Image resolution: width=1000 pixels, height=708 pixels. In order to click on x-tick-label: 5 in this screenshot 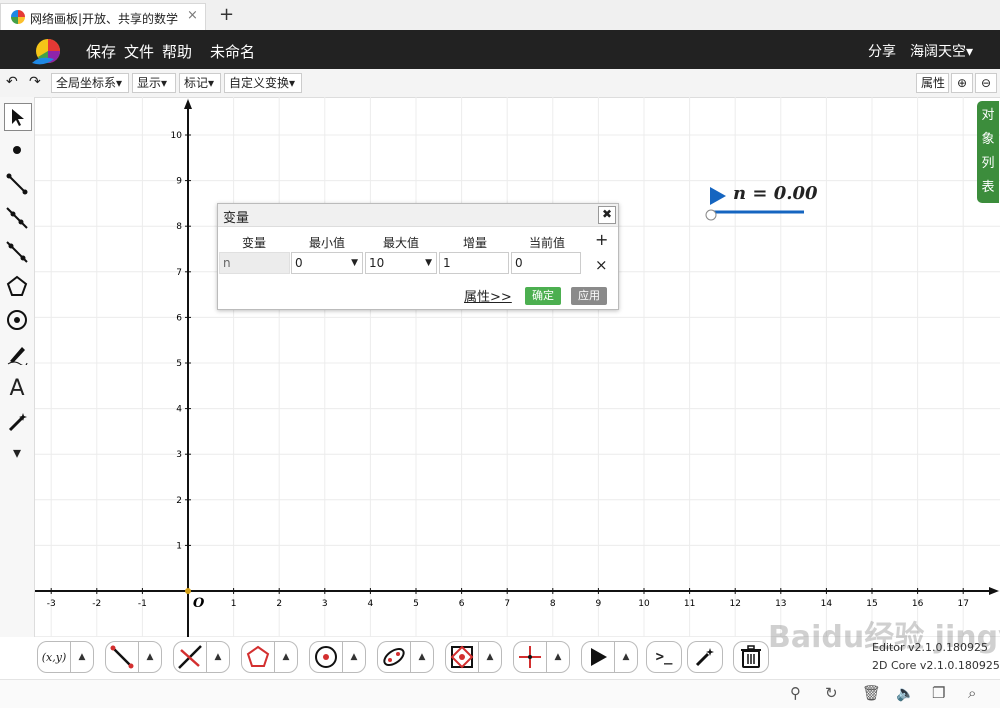, I will do `click(416, 604)`.